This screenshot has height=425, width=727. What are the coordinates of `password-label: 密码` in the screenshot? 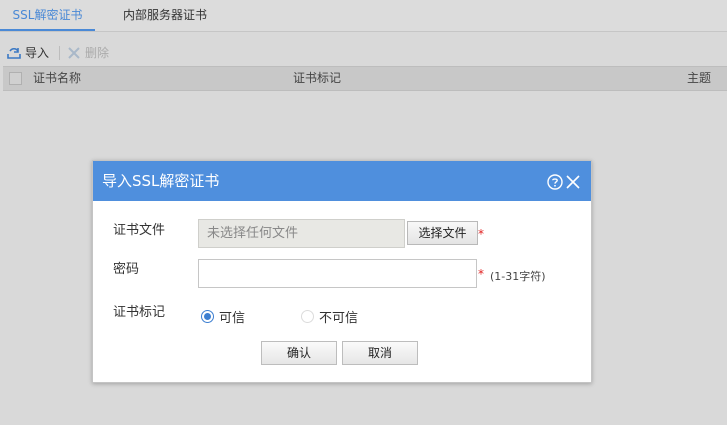 It's located at (126, 269).